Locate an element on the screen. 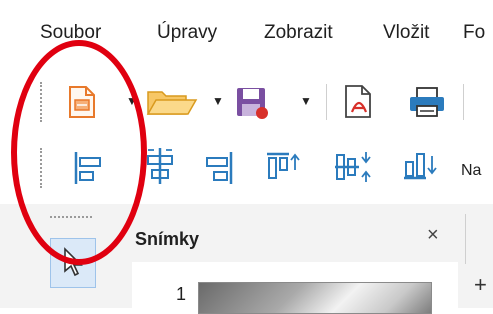 This screenshot has width=493, height=314. slide-list: 1 is located at coordinates (295, 288).